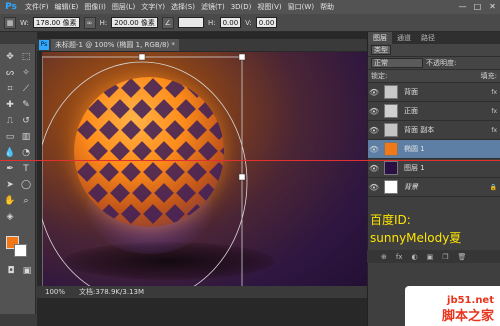 This screenshot has width=500, height=326. Describe the element at coordinates (266, 22) in the screenshot. I see `skew-v-field: 0.00` at that location.